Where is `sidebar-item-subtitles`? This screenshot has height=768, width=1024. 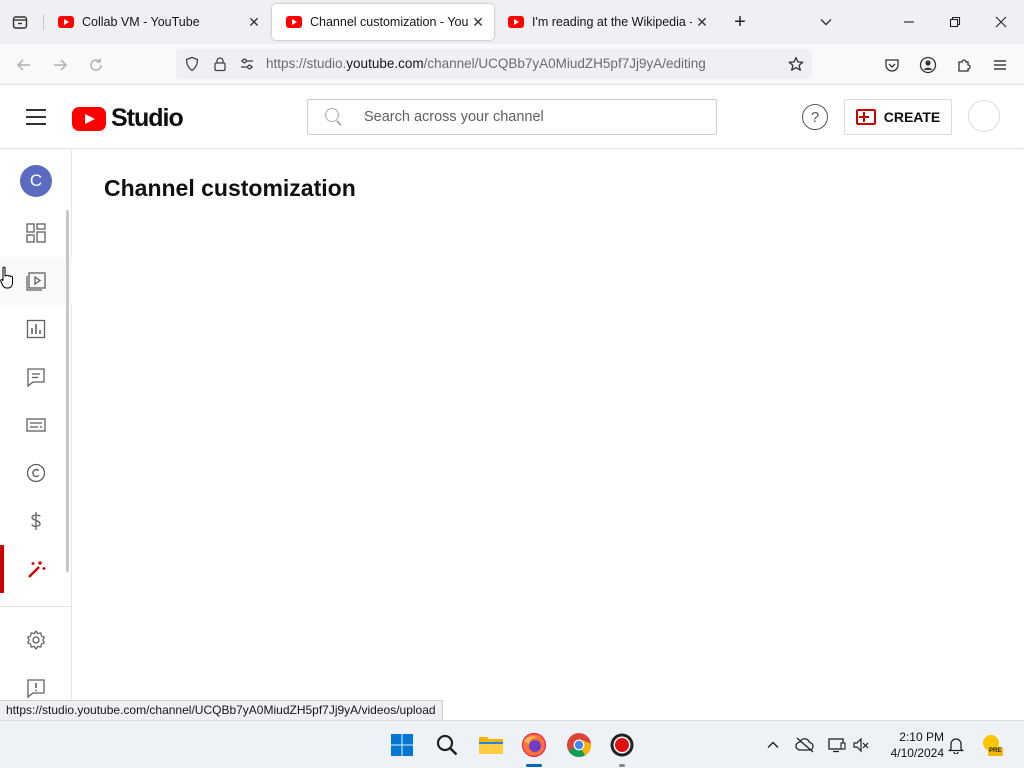 sidebar-item-subtitles is located at coordinates (36, 425).